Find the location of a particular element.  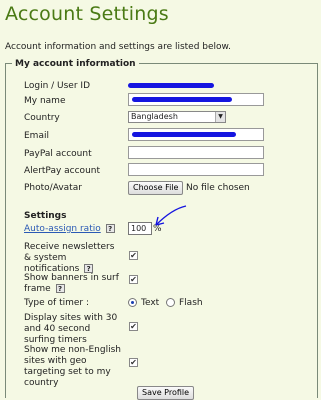

chevron-down-icon: ▼ is located at coordinates (220, 117).